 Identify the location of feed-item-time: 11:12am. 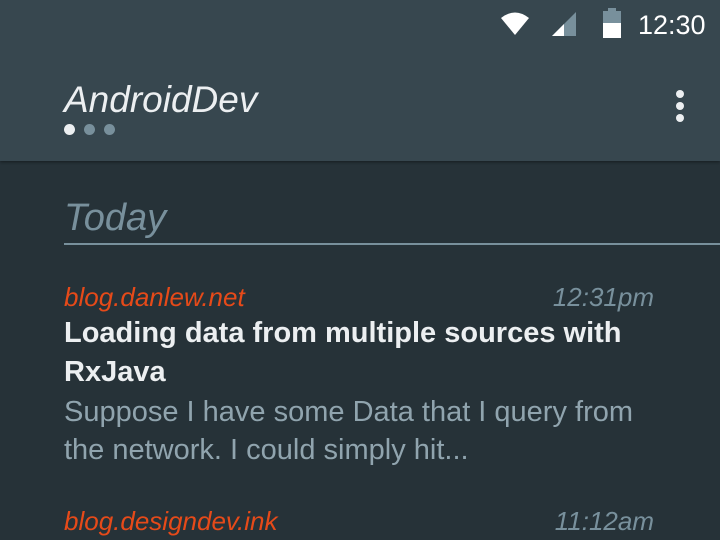
(604, 521).